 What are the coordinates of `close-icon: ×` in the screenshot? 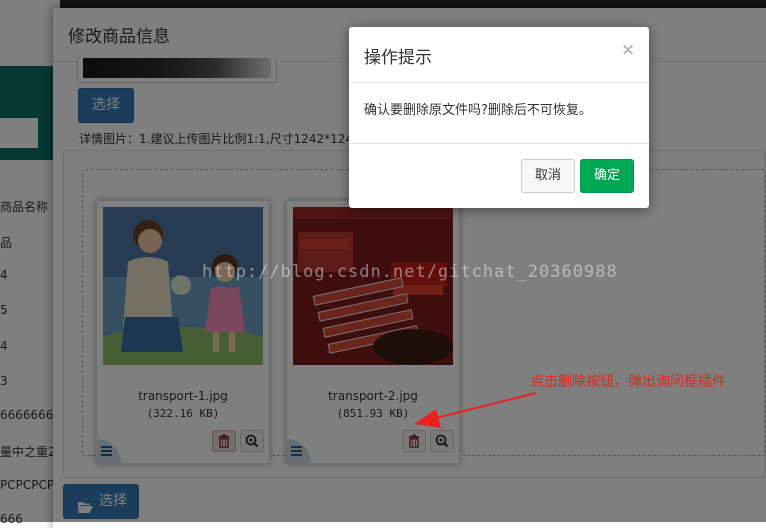 It's located at (628, 50).